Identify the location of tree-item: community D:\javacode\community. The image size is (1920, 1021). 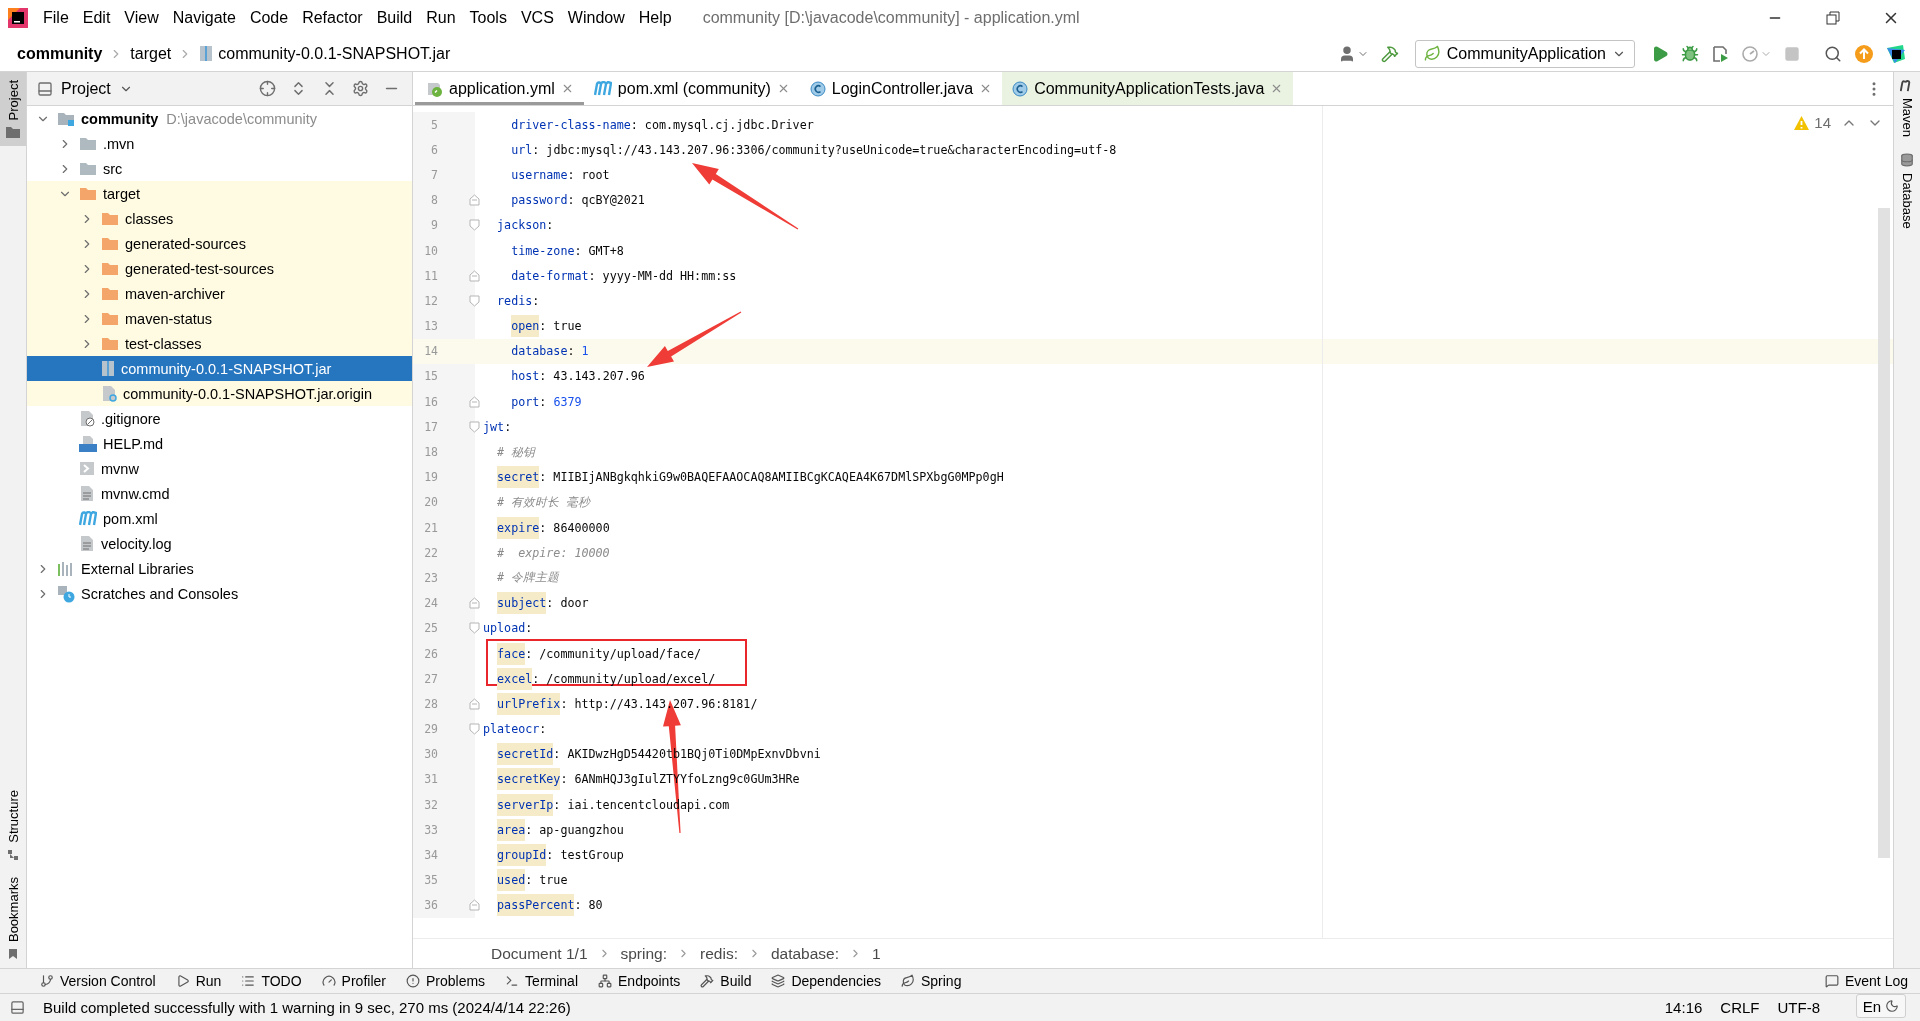
(219, 118).